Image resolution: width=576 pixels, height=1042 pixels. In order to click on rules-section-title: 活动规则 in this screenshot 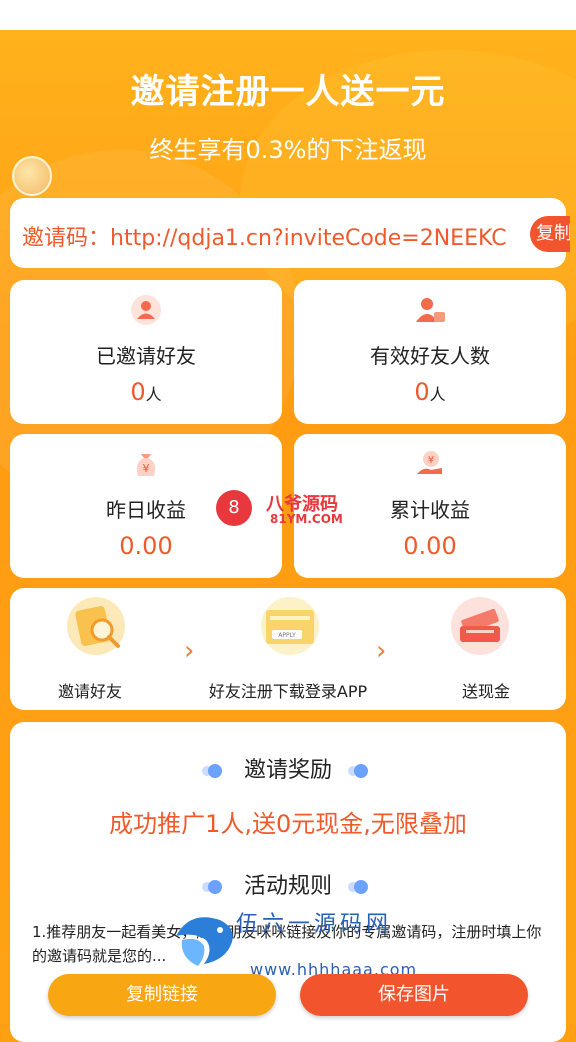, I will do `click(288, 884)`.